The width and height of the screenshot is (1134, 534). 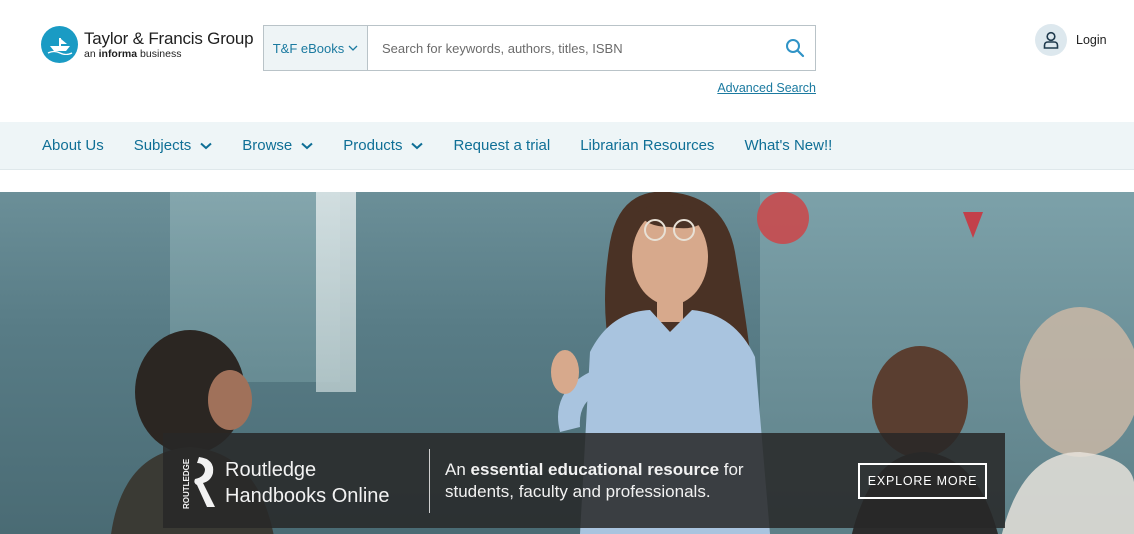 What do you see at coordinates (501, 145) in the screenshot?
I see `nav-request-trial: Request a trial` at bounding box center [501, 145].